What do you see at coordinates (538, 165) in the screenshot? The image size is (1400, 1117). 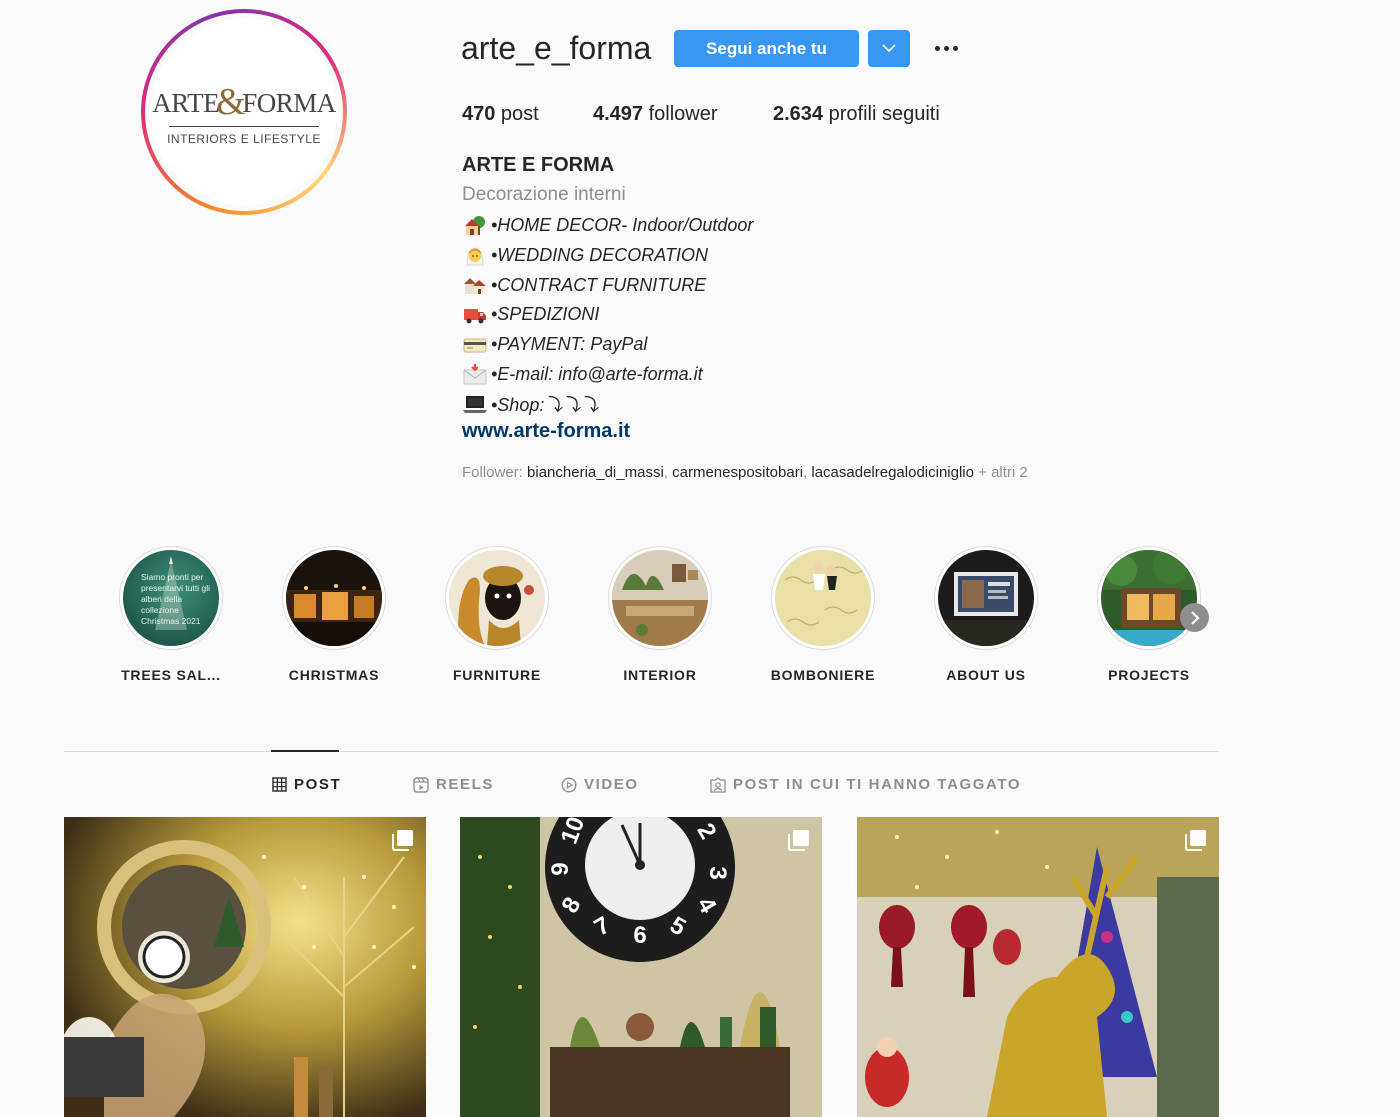 I see `profile-full-name: ARTE E FORMA` at bounding box center [538, 165].